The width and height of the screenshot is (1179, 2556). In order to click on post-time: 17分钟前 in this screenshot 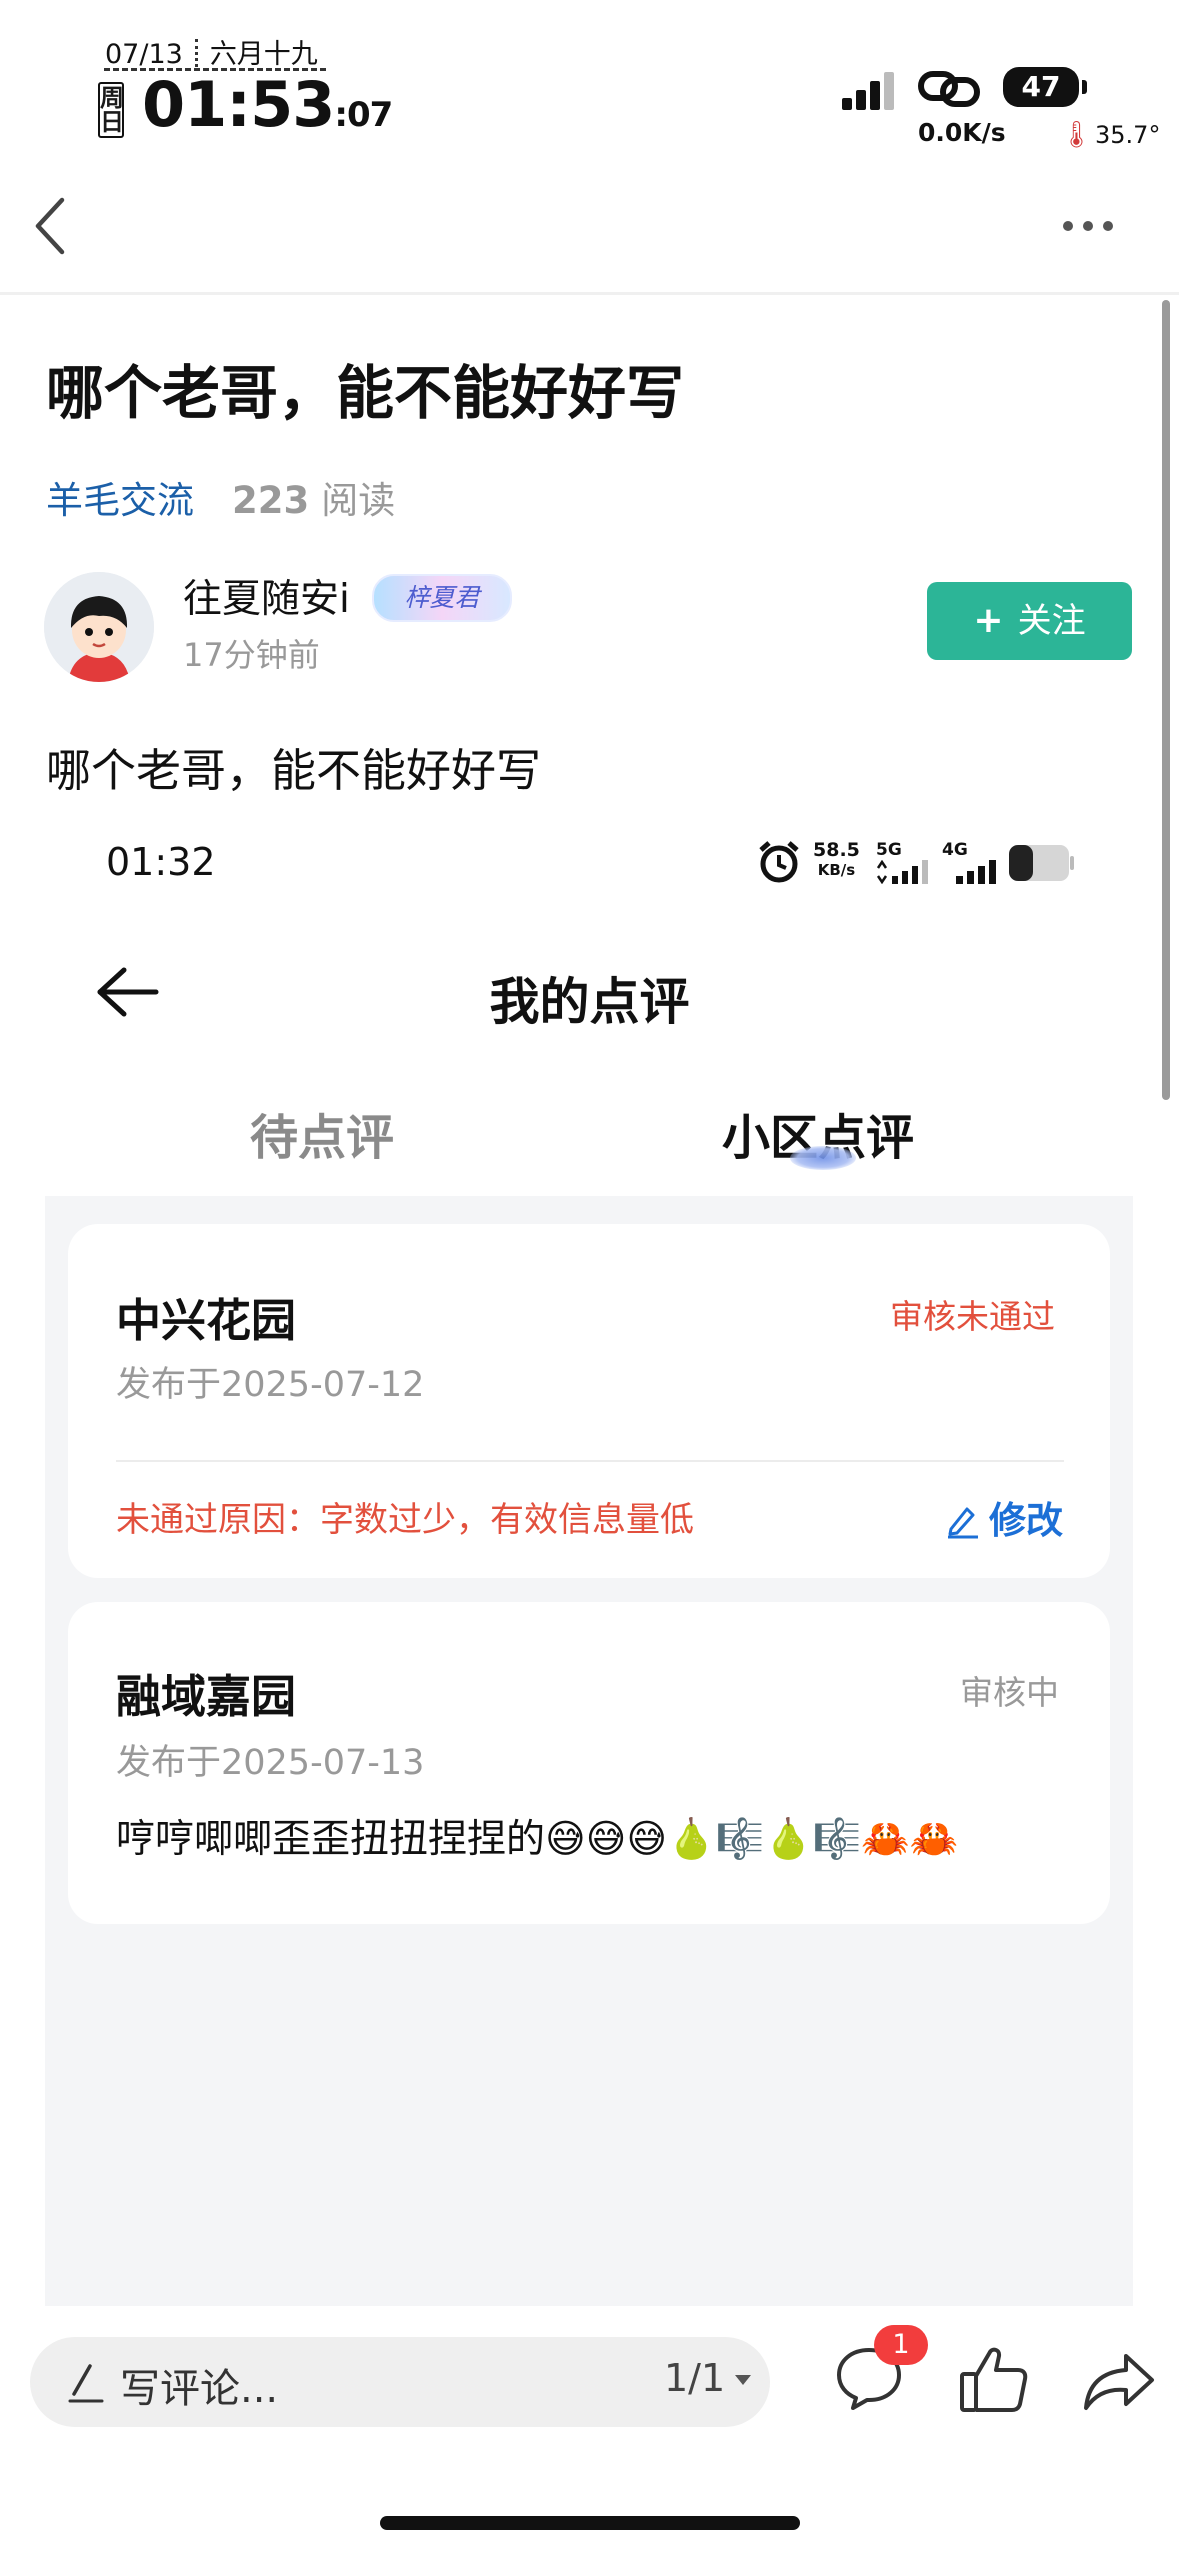, I will do `click(251, 655)`.